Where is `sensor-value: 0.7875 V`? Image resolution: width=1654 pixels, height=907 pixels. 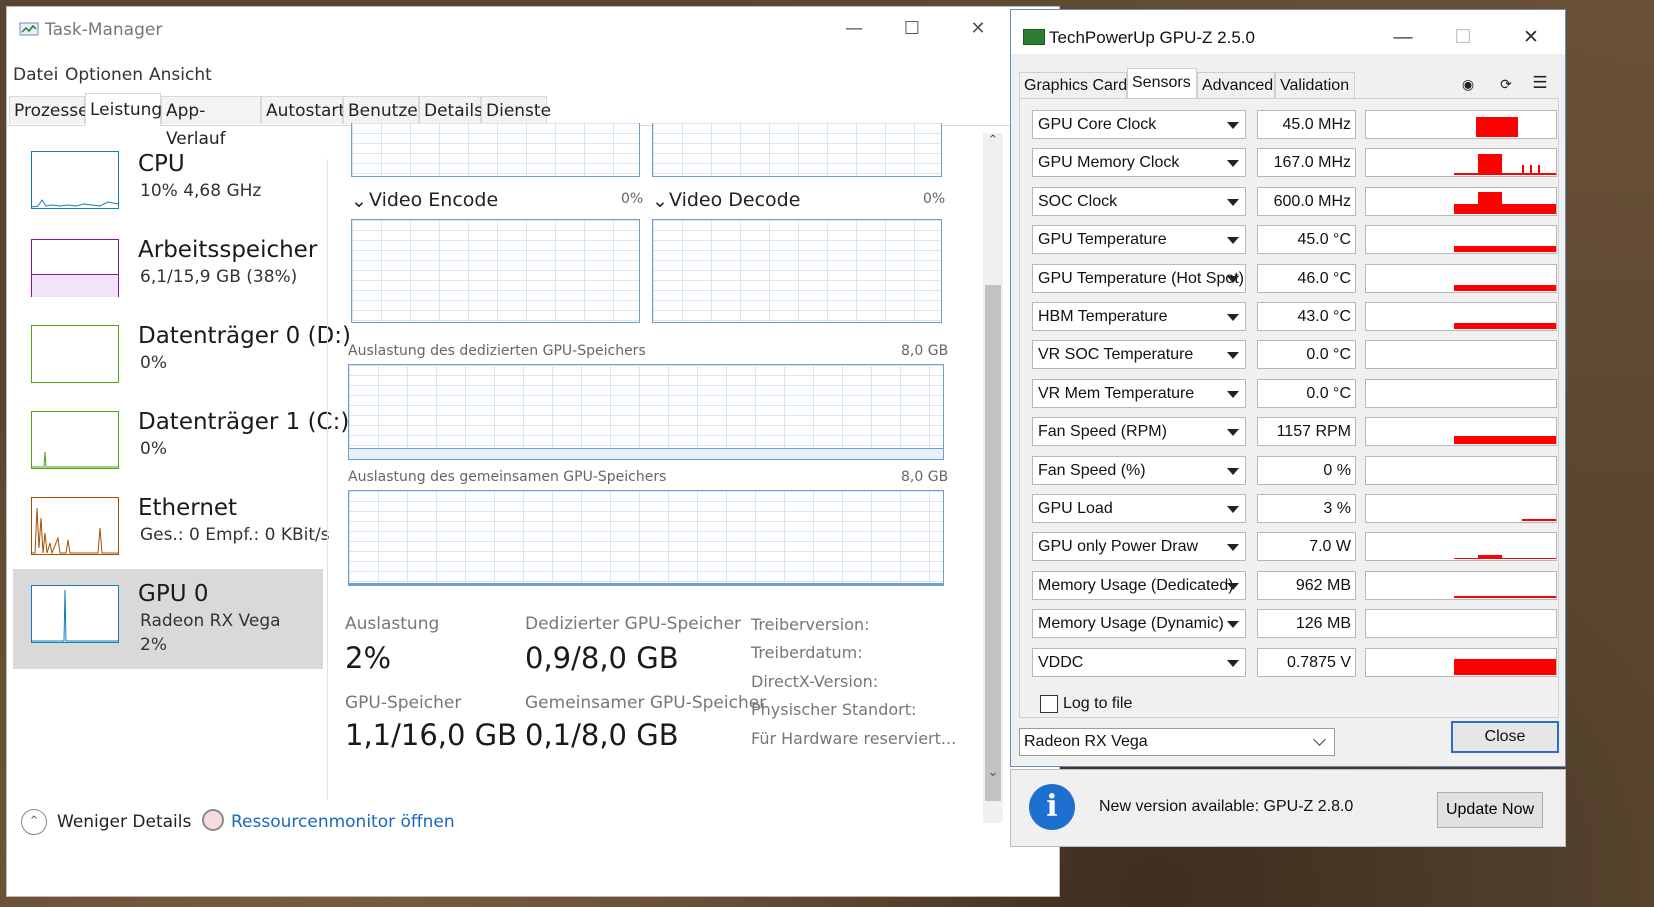
sensor-value: 0.7875 V is located at coordinates (1306, 662).